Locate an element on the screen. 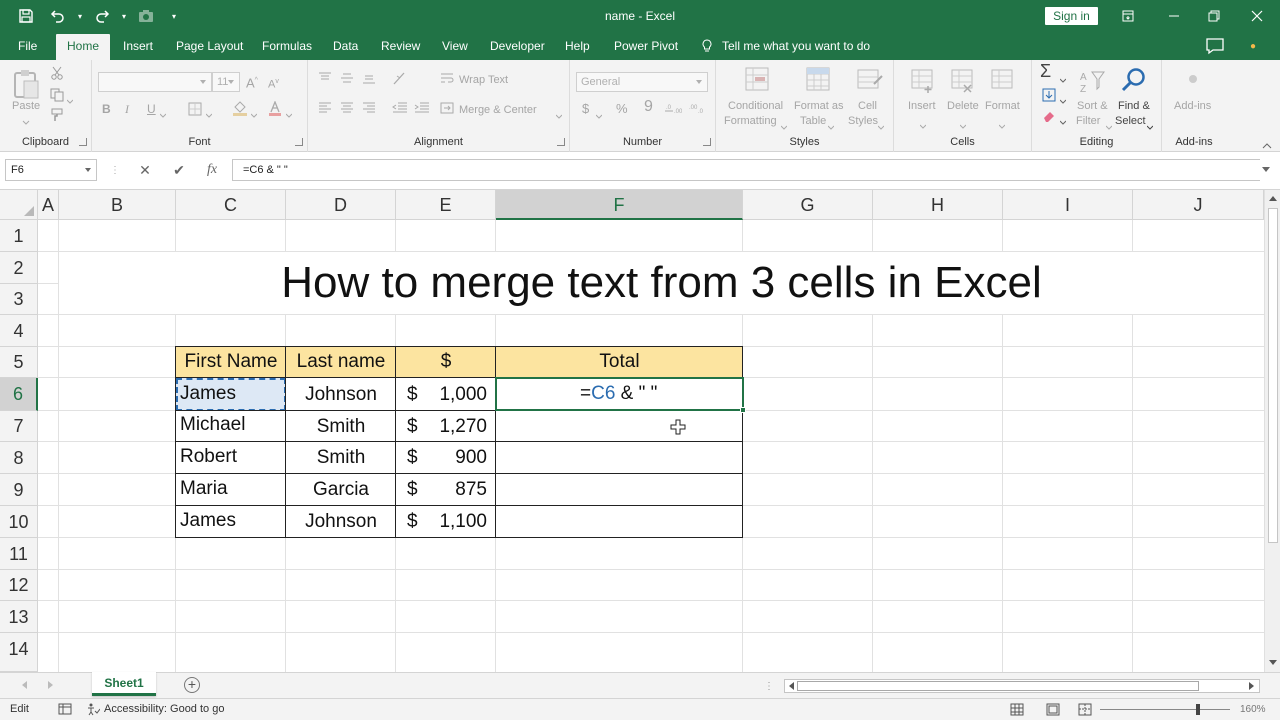 Image resolution: width=1280 pixels, height=720 pixels. row-header-8: 8 is located at coordinates (19, 458).